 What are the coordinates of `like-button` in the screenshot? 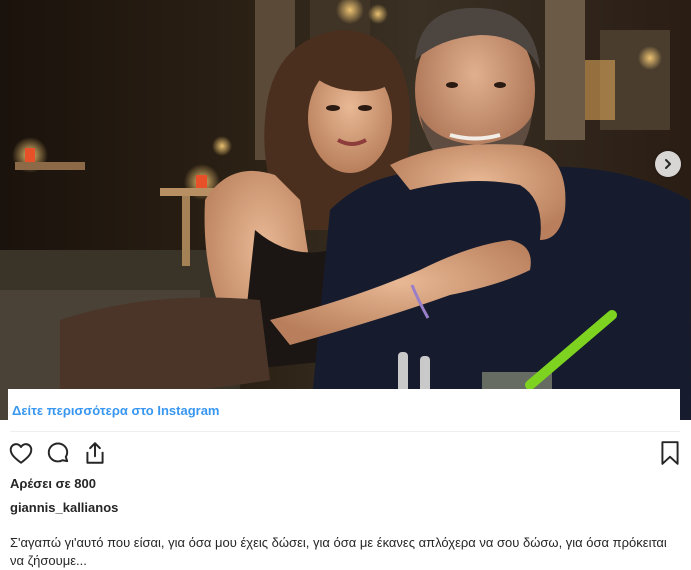 It's located at (21, 455).